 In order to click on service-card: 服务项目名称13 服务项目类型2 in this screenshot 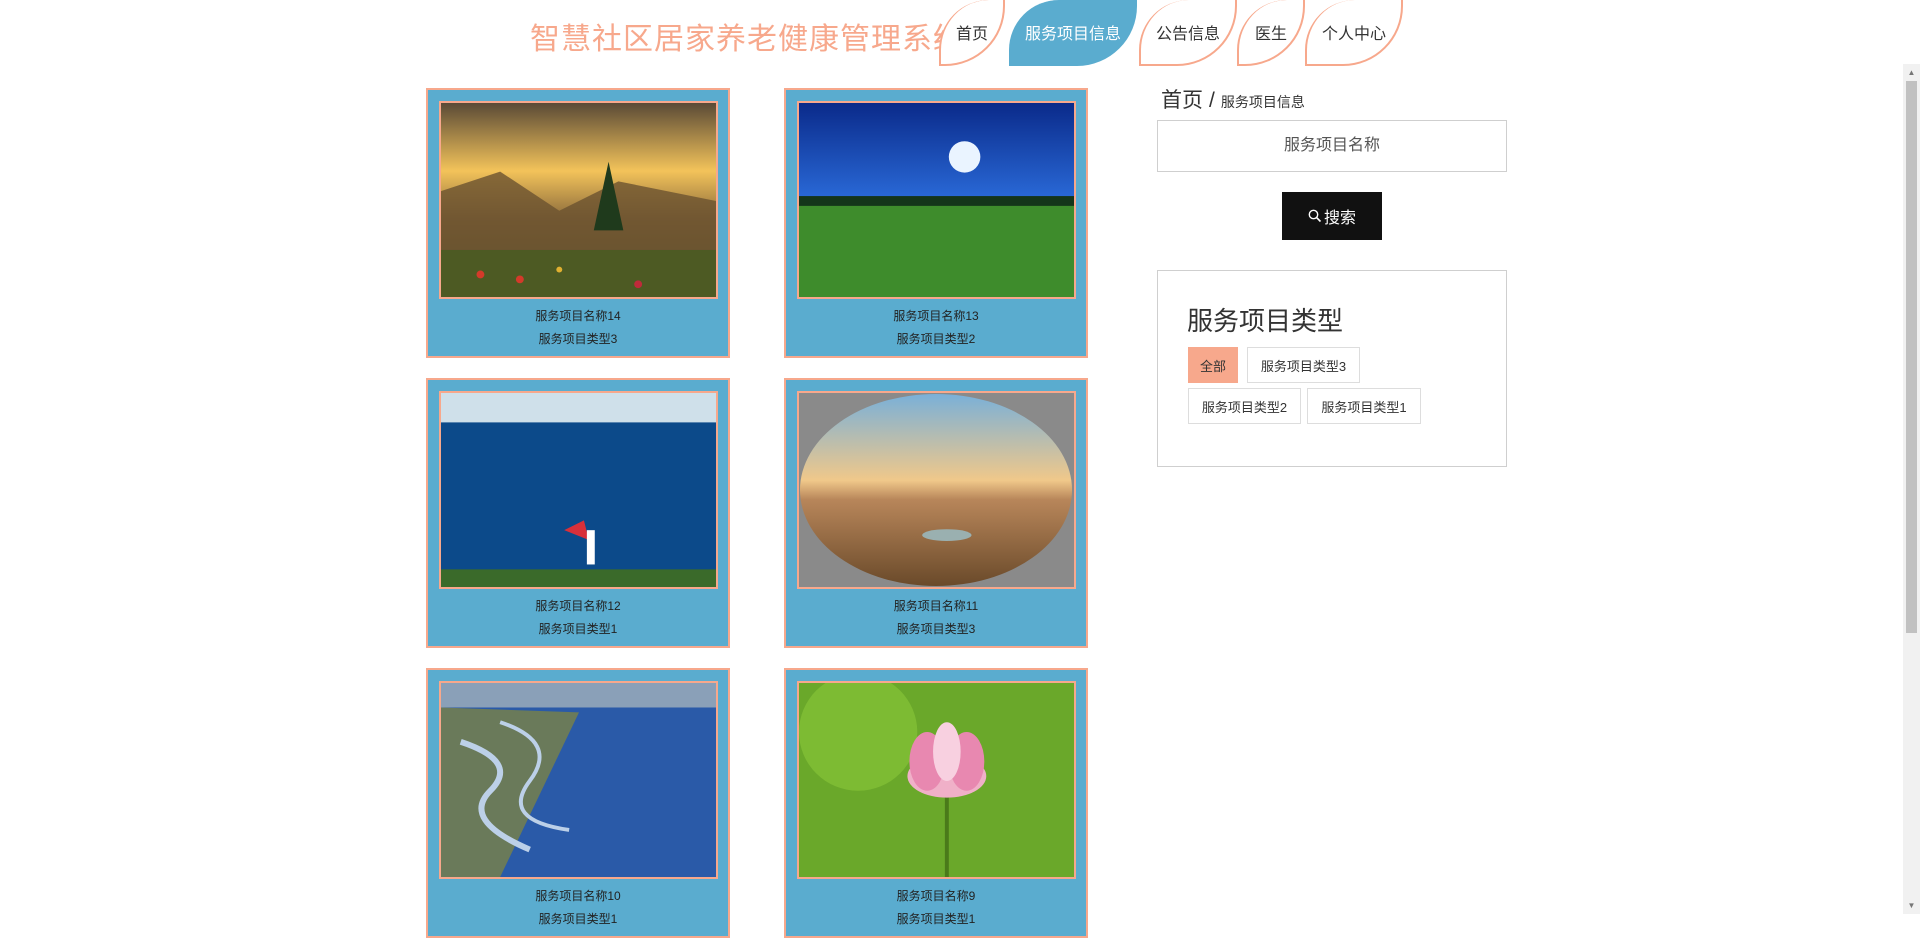, I will do `click(936, 223)`.